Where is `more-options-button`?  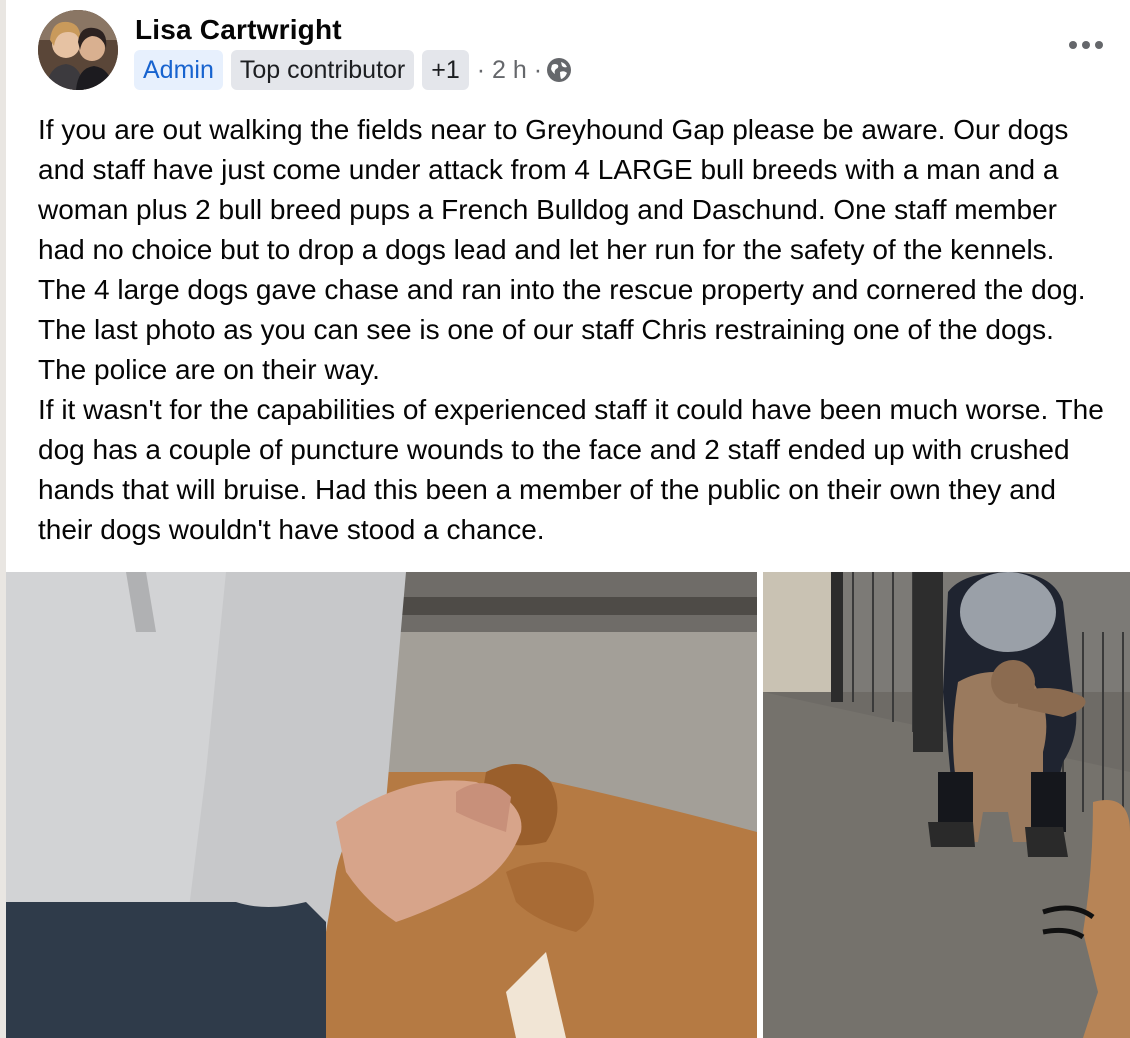 more-options-button is located at coordinates (1086, 45).